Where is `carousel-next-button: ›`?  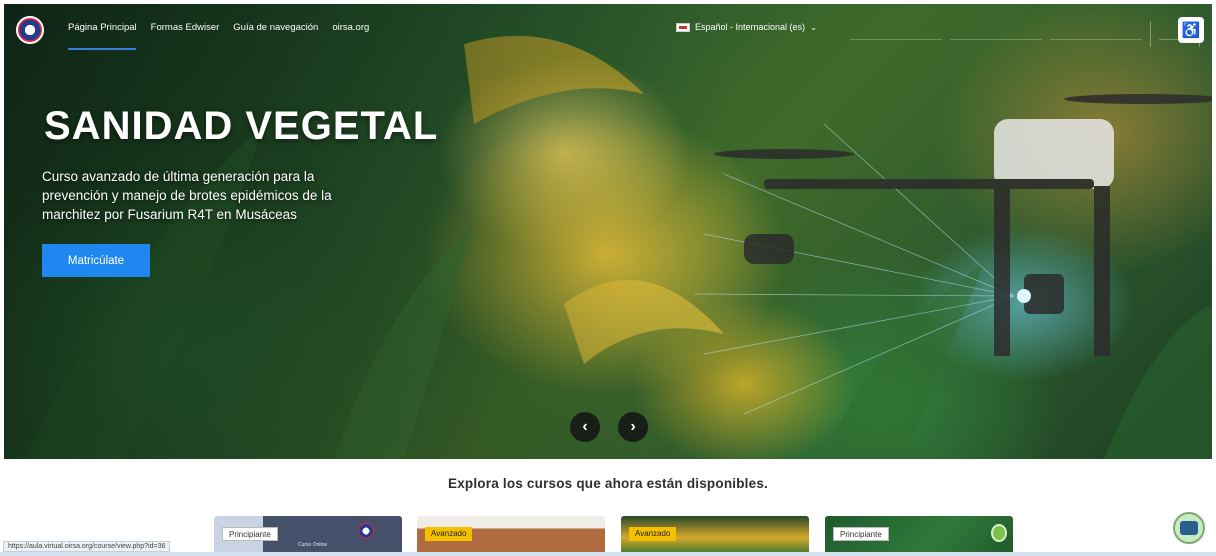
carousel-next-button: › is located at coordinates (633, 427).